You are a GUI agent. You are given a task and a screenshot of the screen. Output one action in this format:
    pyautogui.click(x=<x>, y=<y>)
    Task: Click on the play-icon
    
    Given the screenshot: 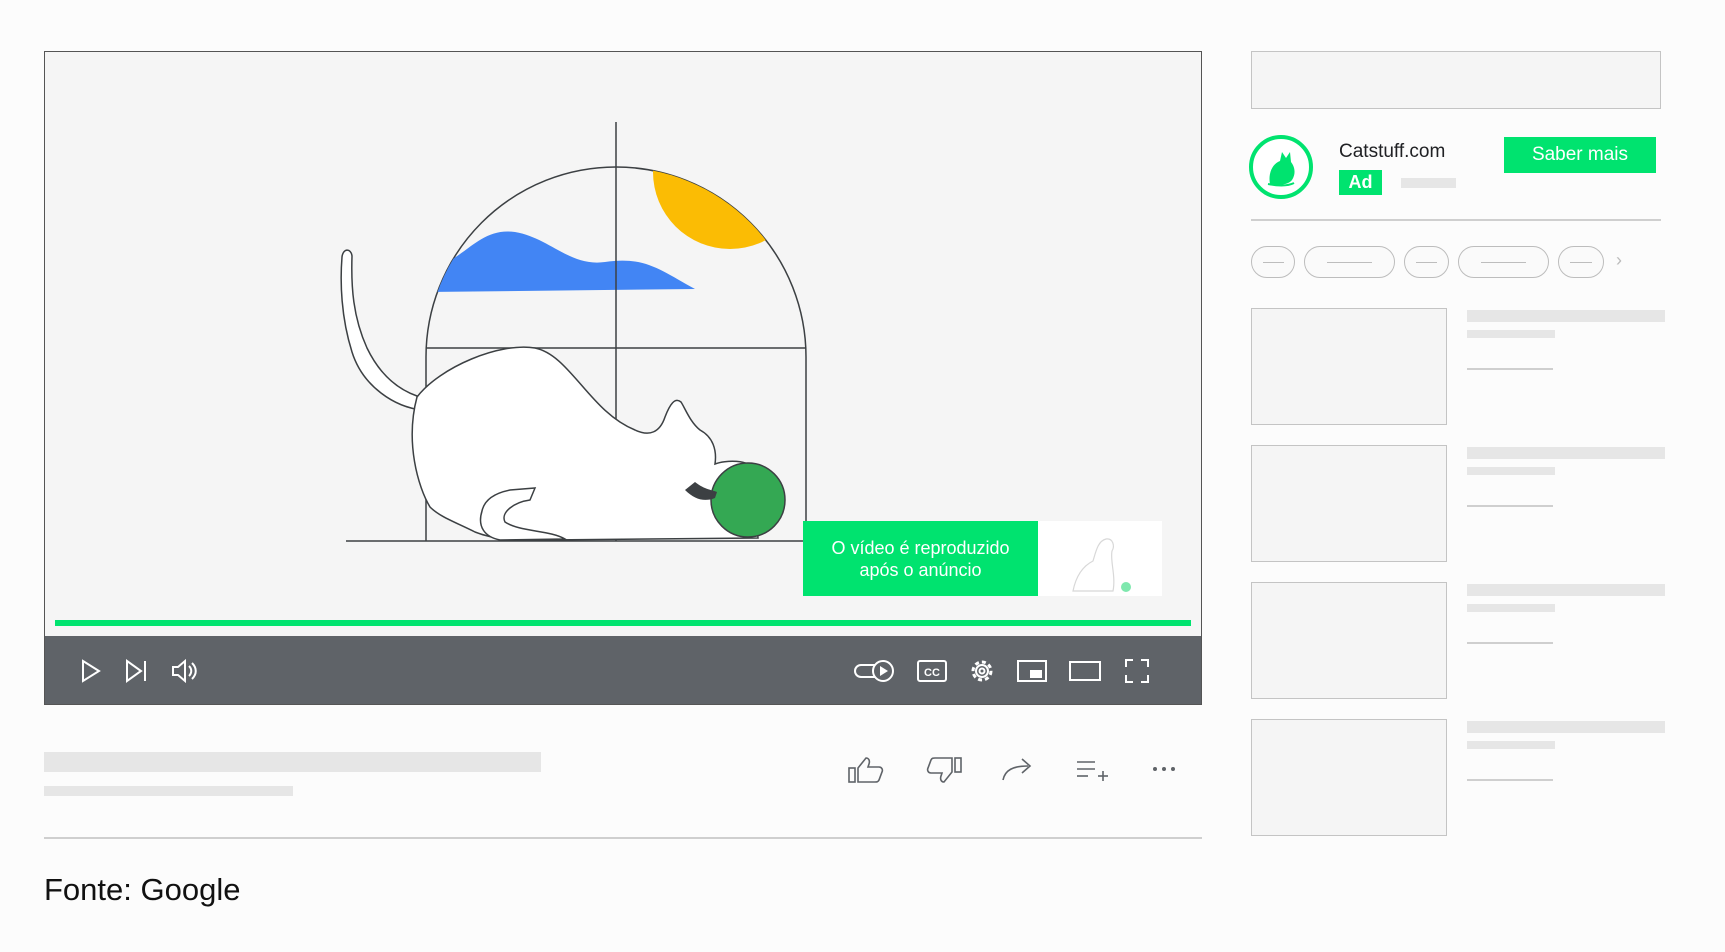 What is the action you would take?
    pyautogui.click(x=91, y=671)
    